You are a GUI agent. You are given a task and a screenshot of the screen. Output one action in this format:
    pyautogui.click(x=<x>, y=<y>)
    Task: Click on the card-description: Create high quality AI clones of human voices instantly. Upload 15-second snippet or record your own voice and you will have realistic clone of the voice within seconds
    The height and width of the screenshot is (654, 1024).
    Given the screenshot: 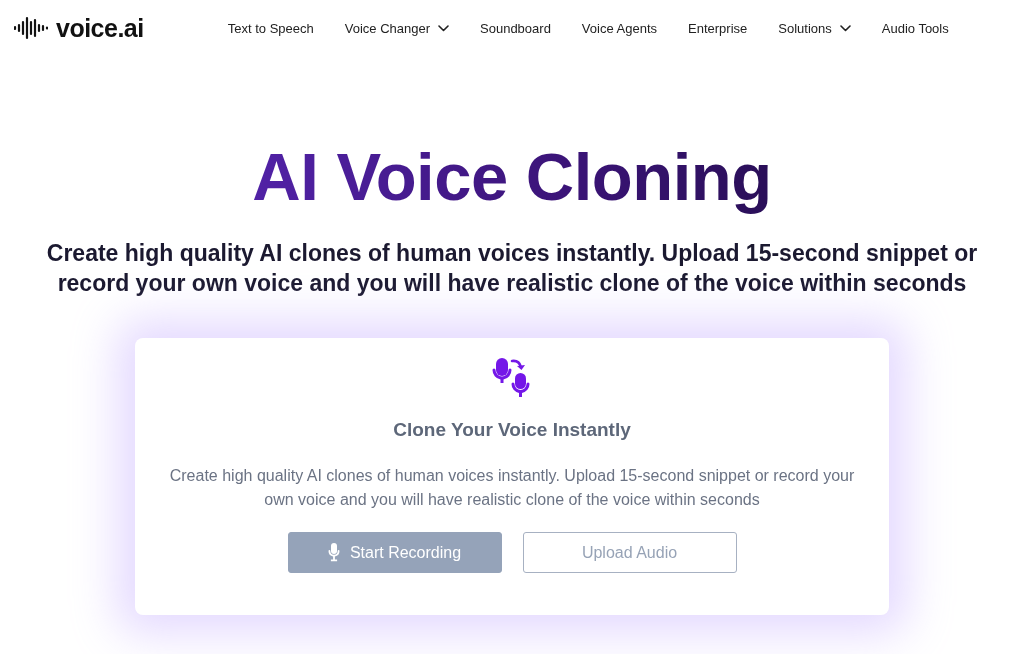 What is the action you would take?
    pyautogui.click(x=512, y=488)
    